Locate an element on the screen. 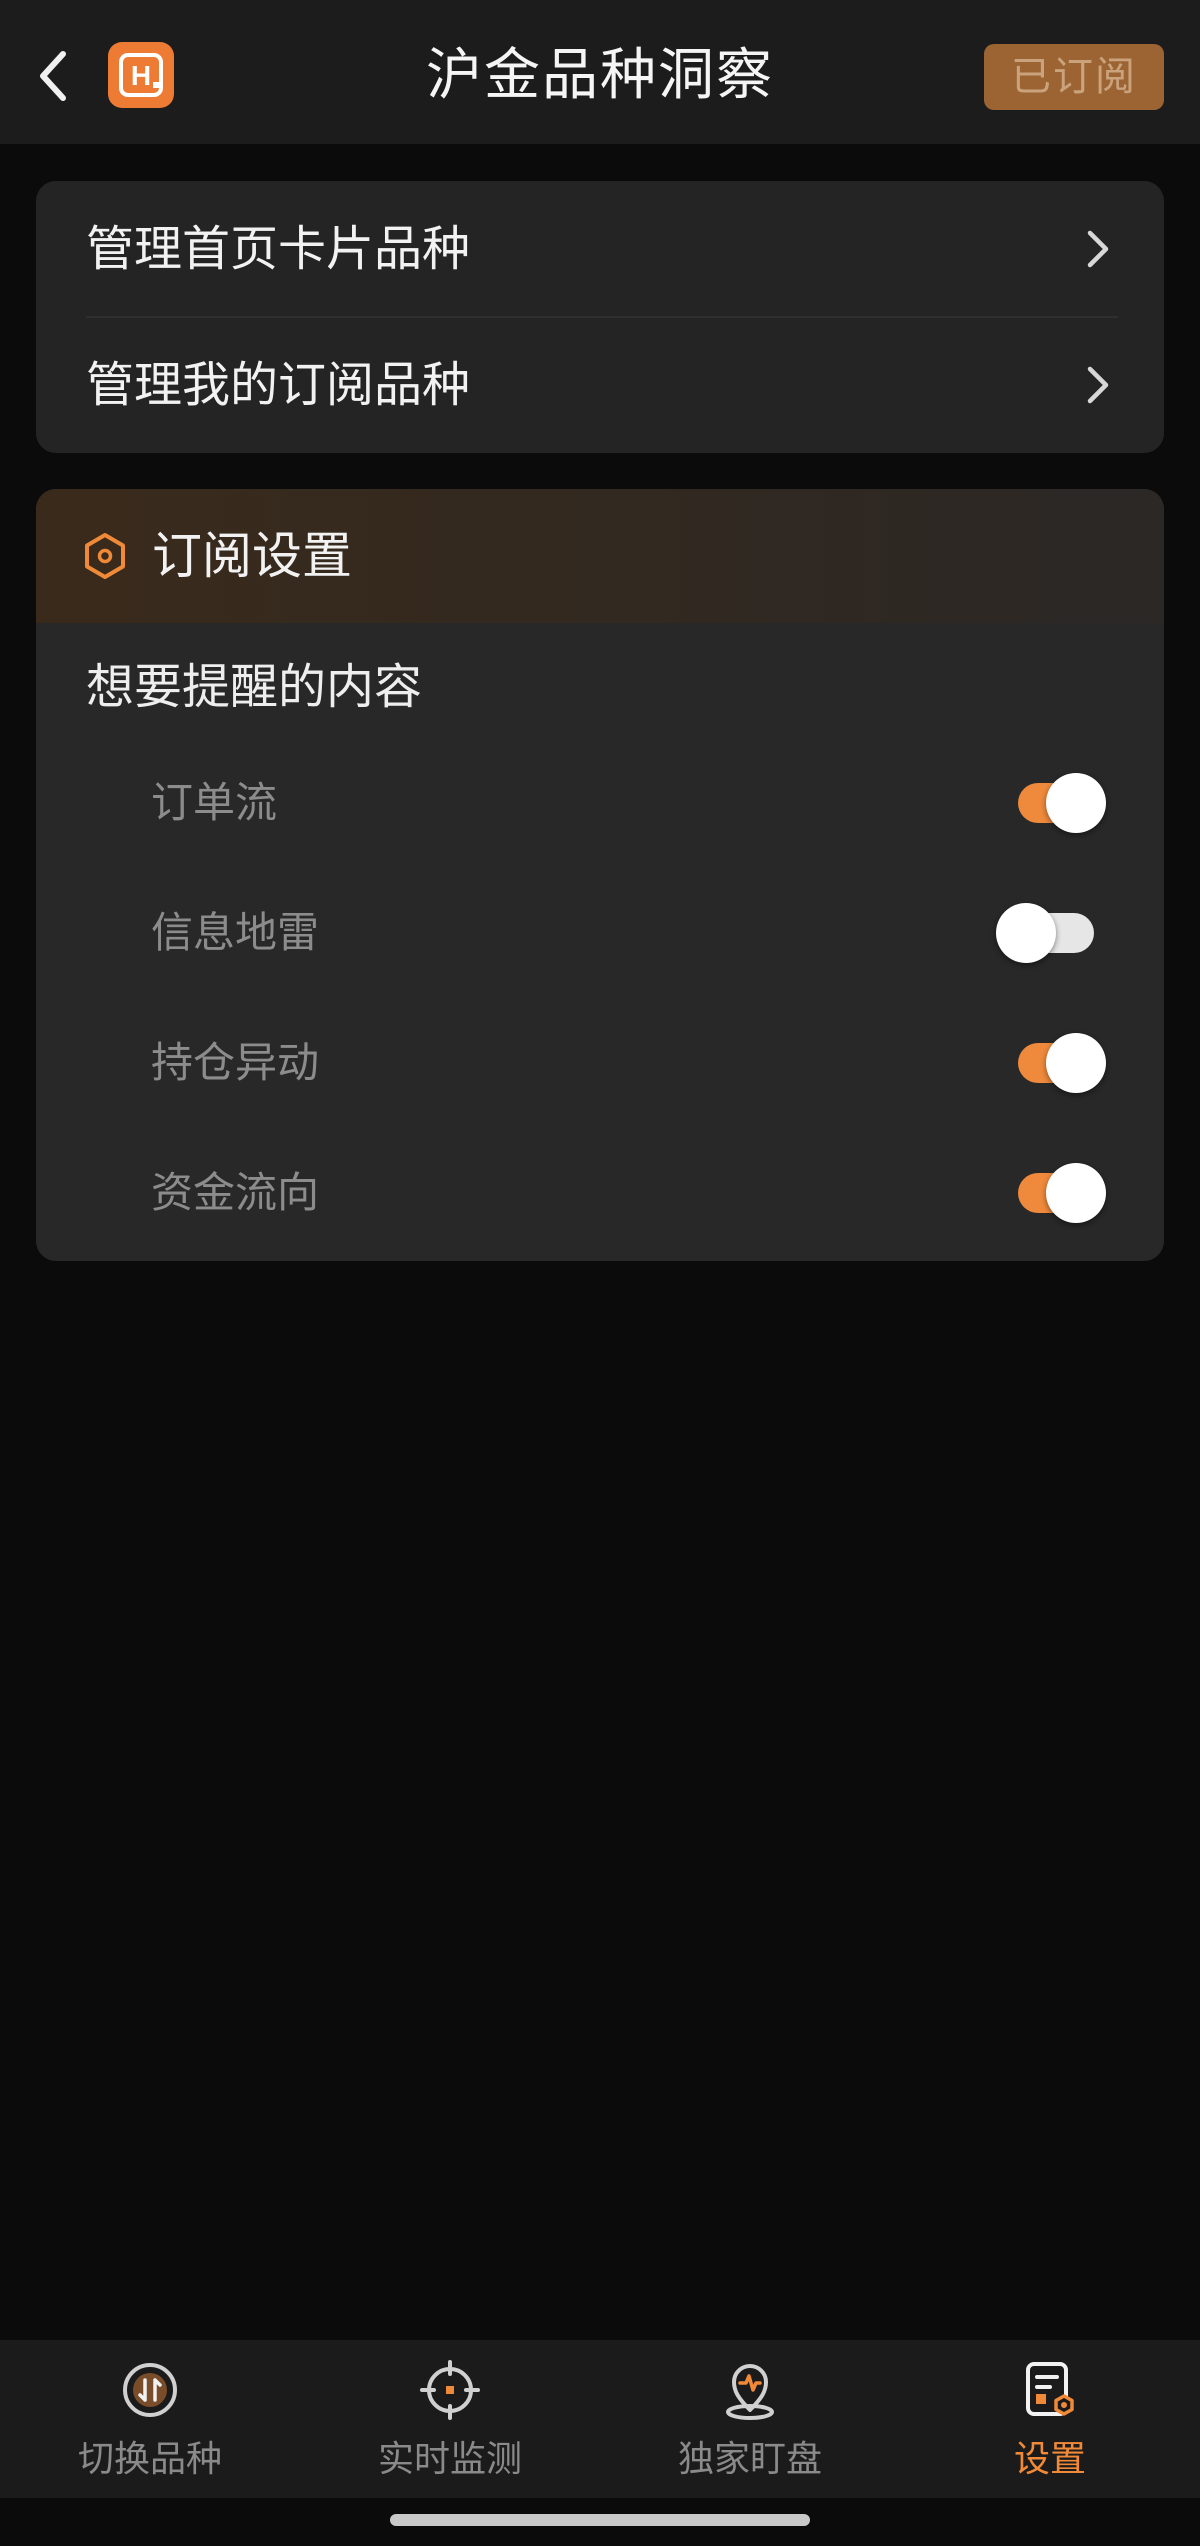  order-flow-toggle is located at coordinates (1051, 803).